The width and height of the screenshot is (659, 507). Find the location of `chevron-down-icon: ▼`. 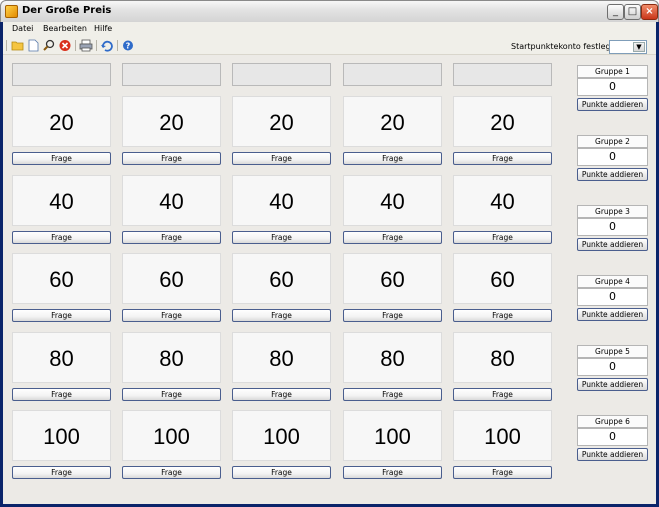

chevron-down-icon: ▼ is located at coordinates (639, 47).